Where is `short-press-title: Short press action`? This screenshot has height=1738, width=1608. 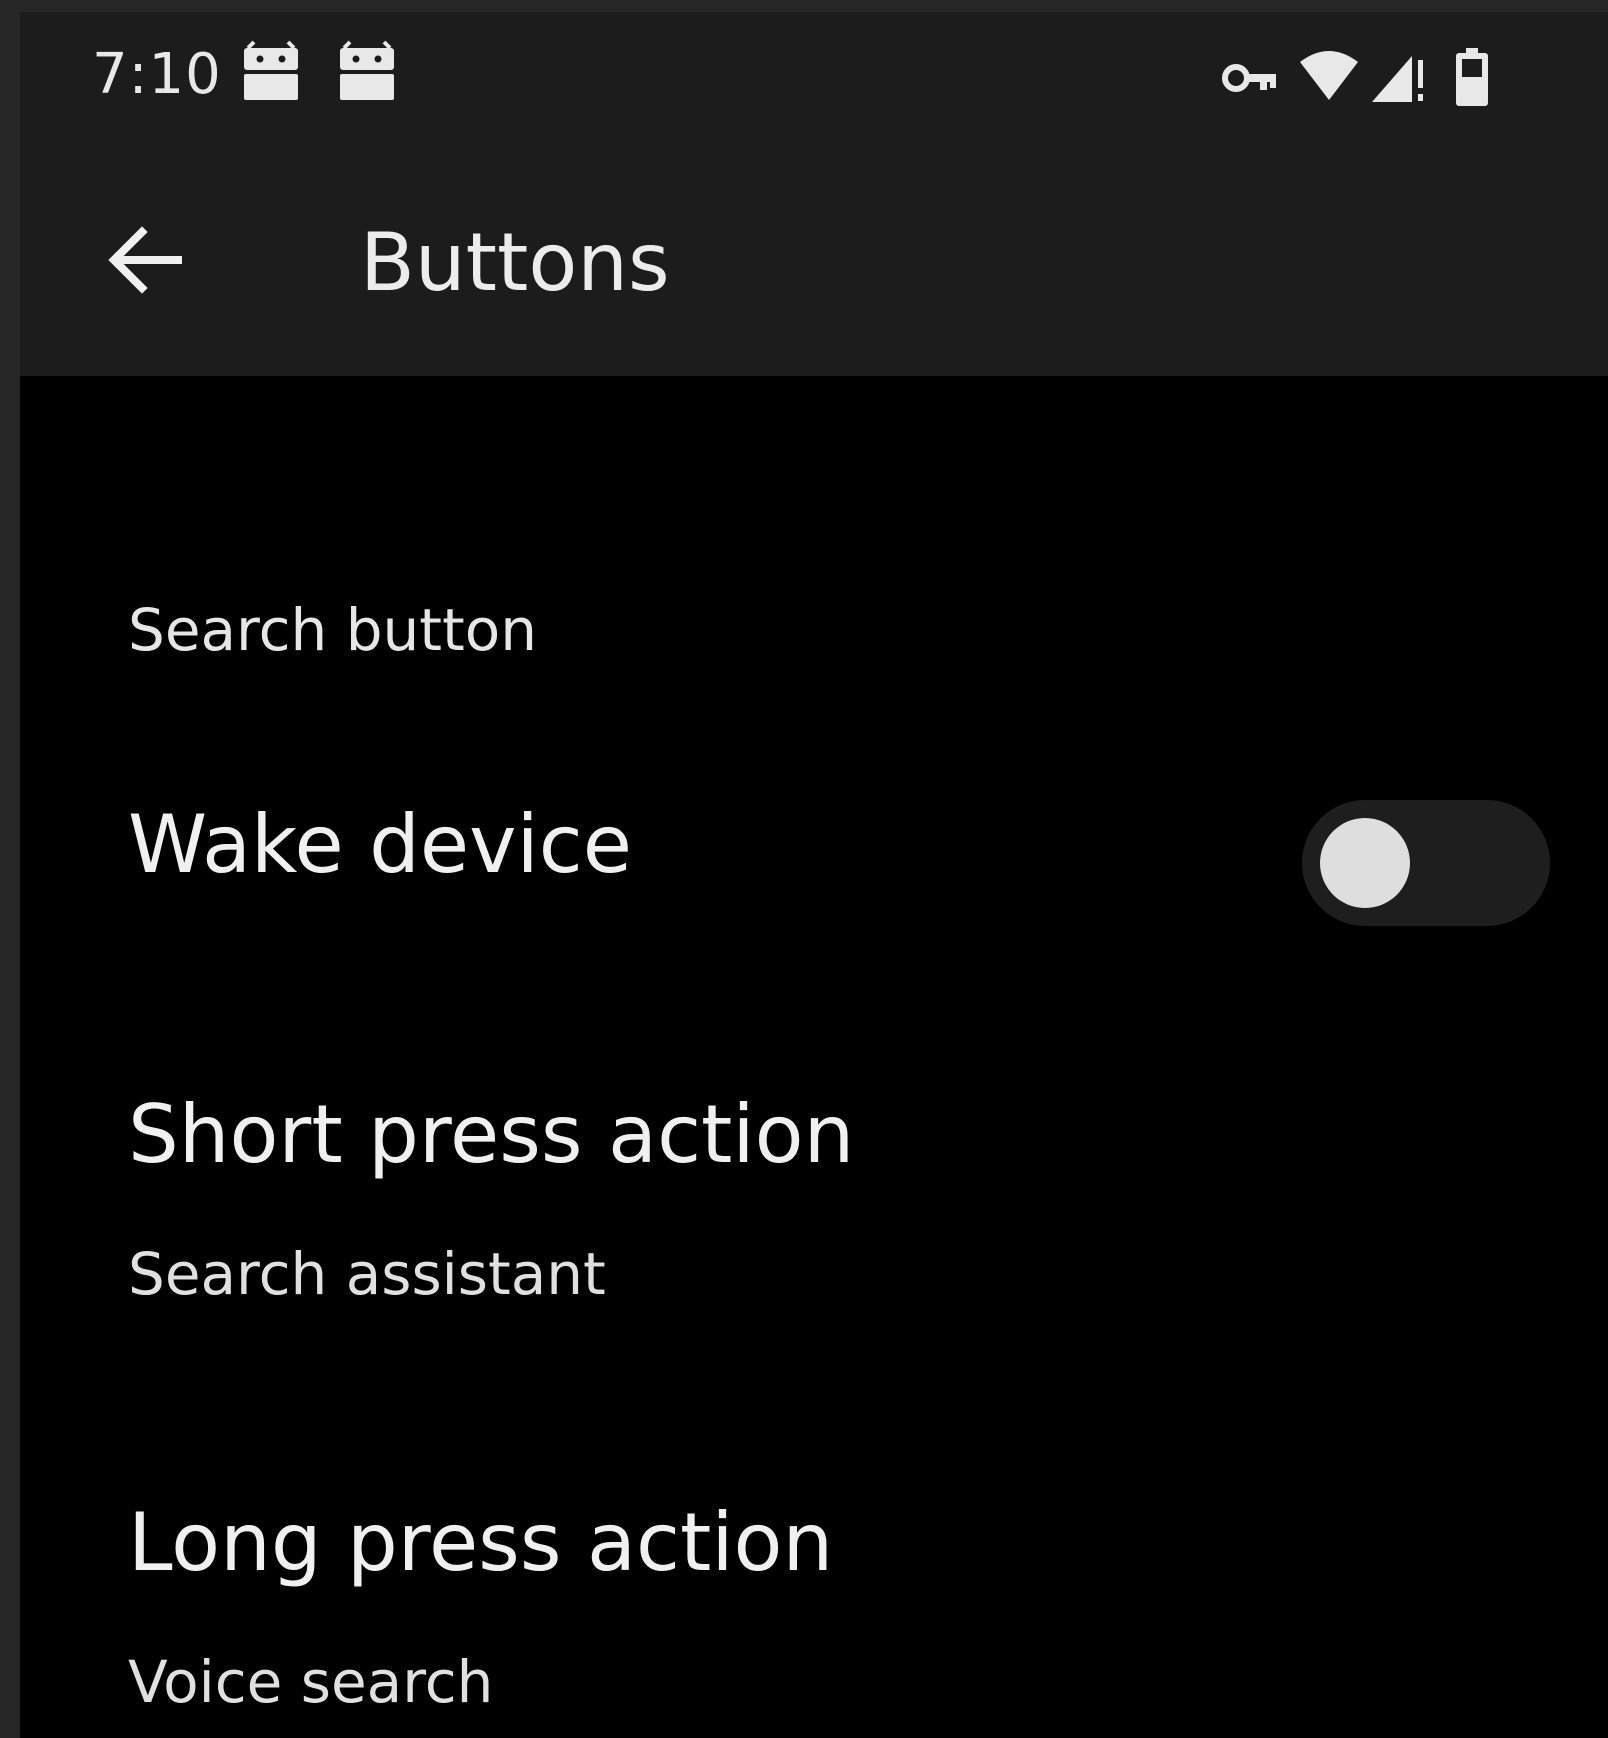
short-press-title: Short press action is located at coordinates (491, 1134).